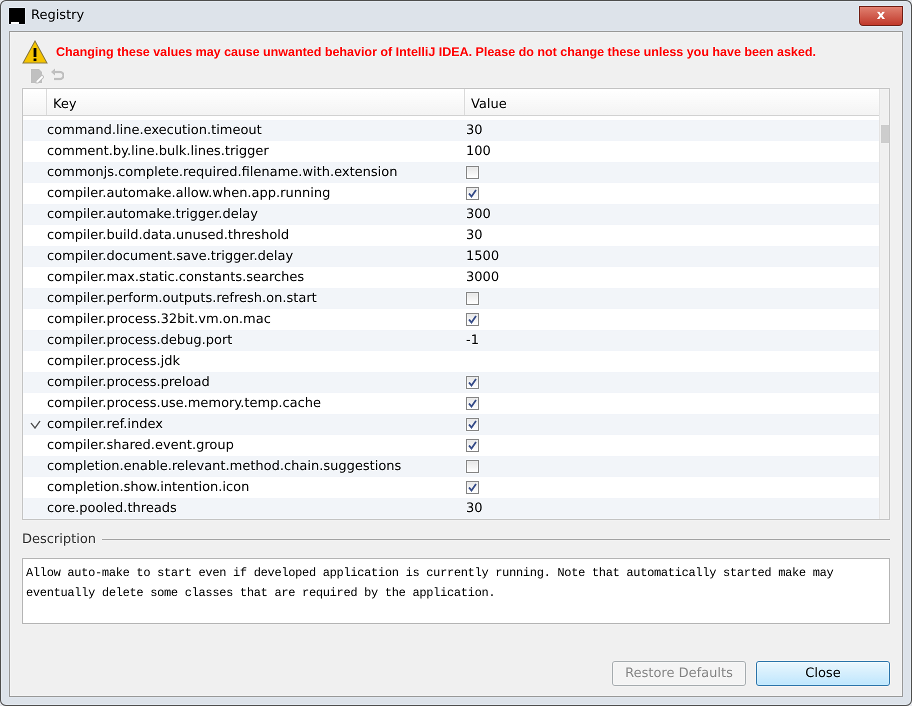 The image size is (912, 706). I want to click on window-close-button: x, so click(881, 16).